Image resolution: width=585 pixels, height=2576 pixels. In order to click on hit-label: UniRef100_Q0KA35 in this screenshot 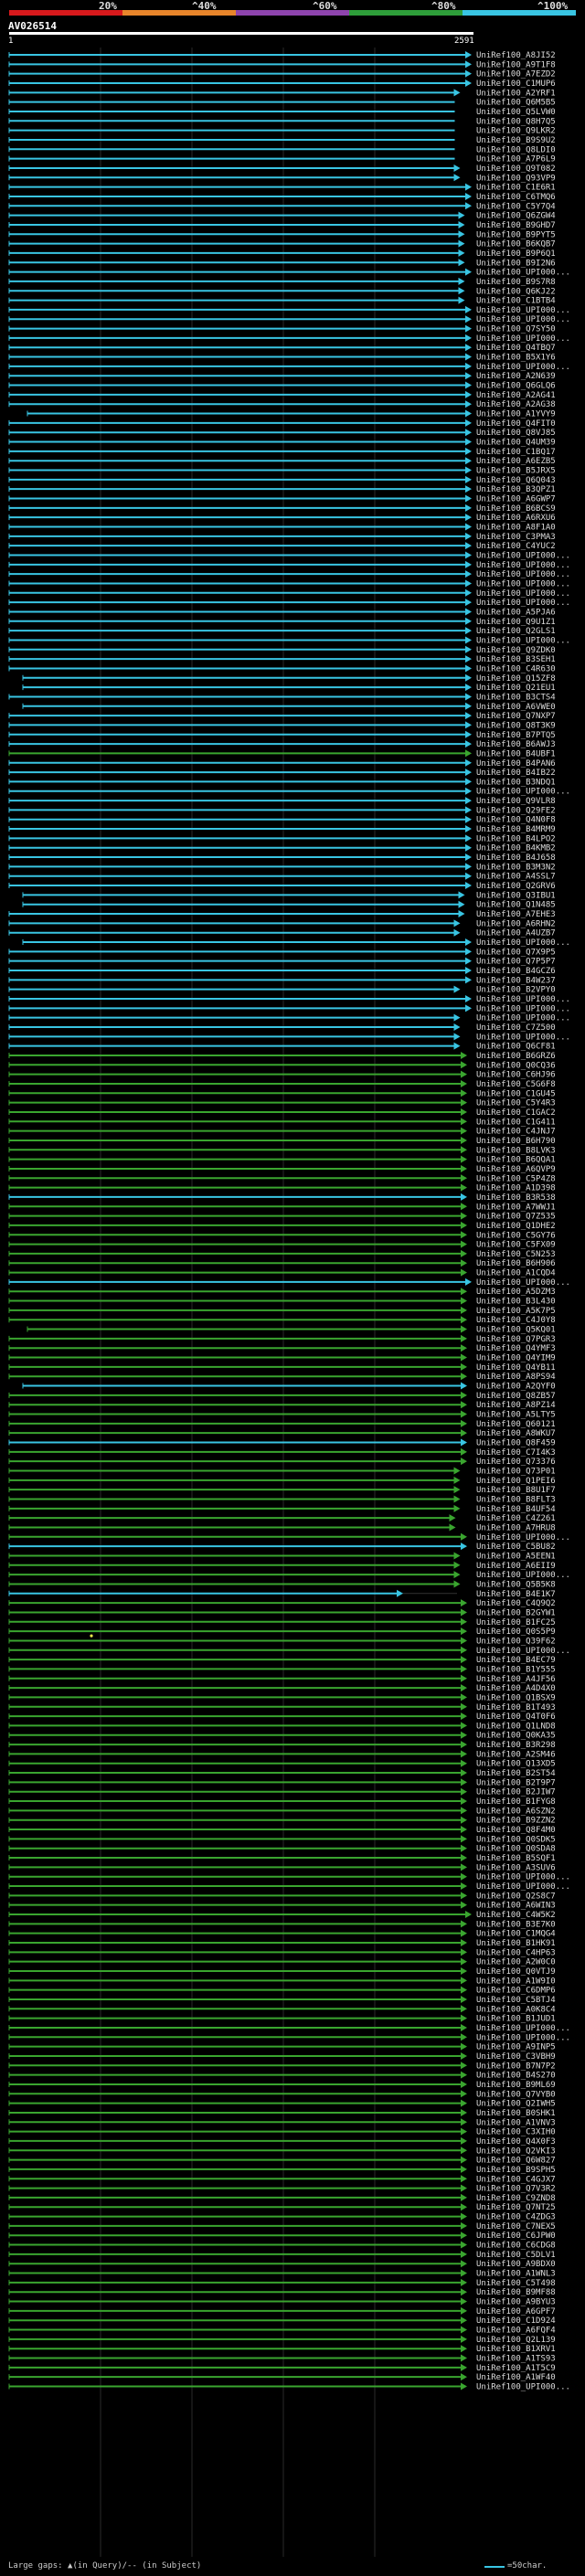, I will do `click(516, 1736)`.